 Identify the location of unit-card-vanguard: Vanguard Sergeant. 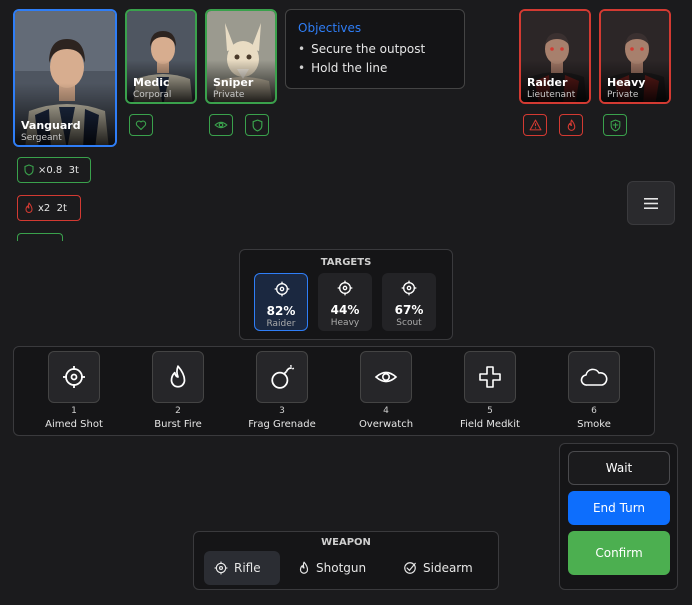
(65, 78).